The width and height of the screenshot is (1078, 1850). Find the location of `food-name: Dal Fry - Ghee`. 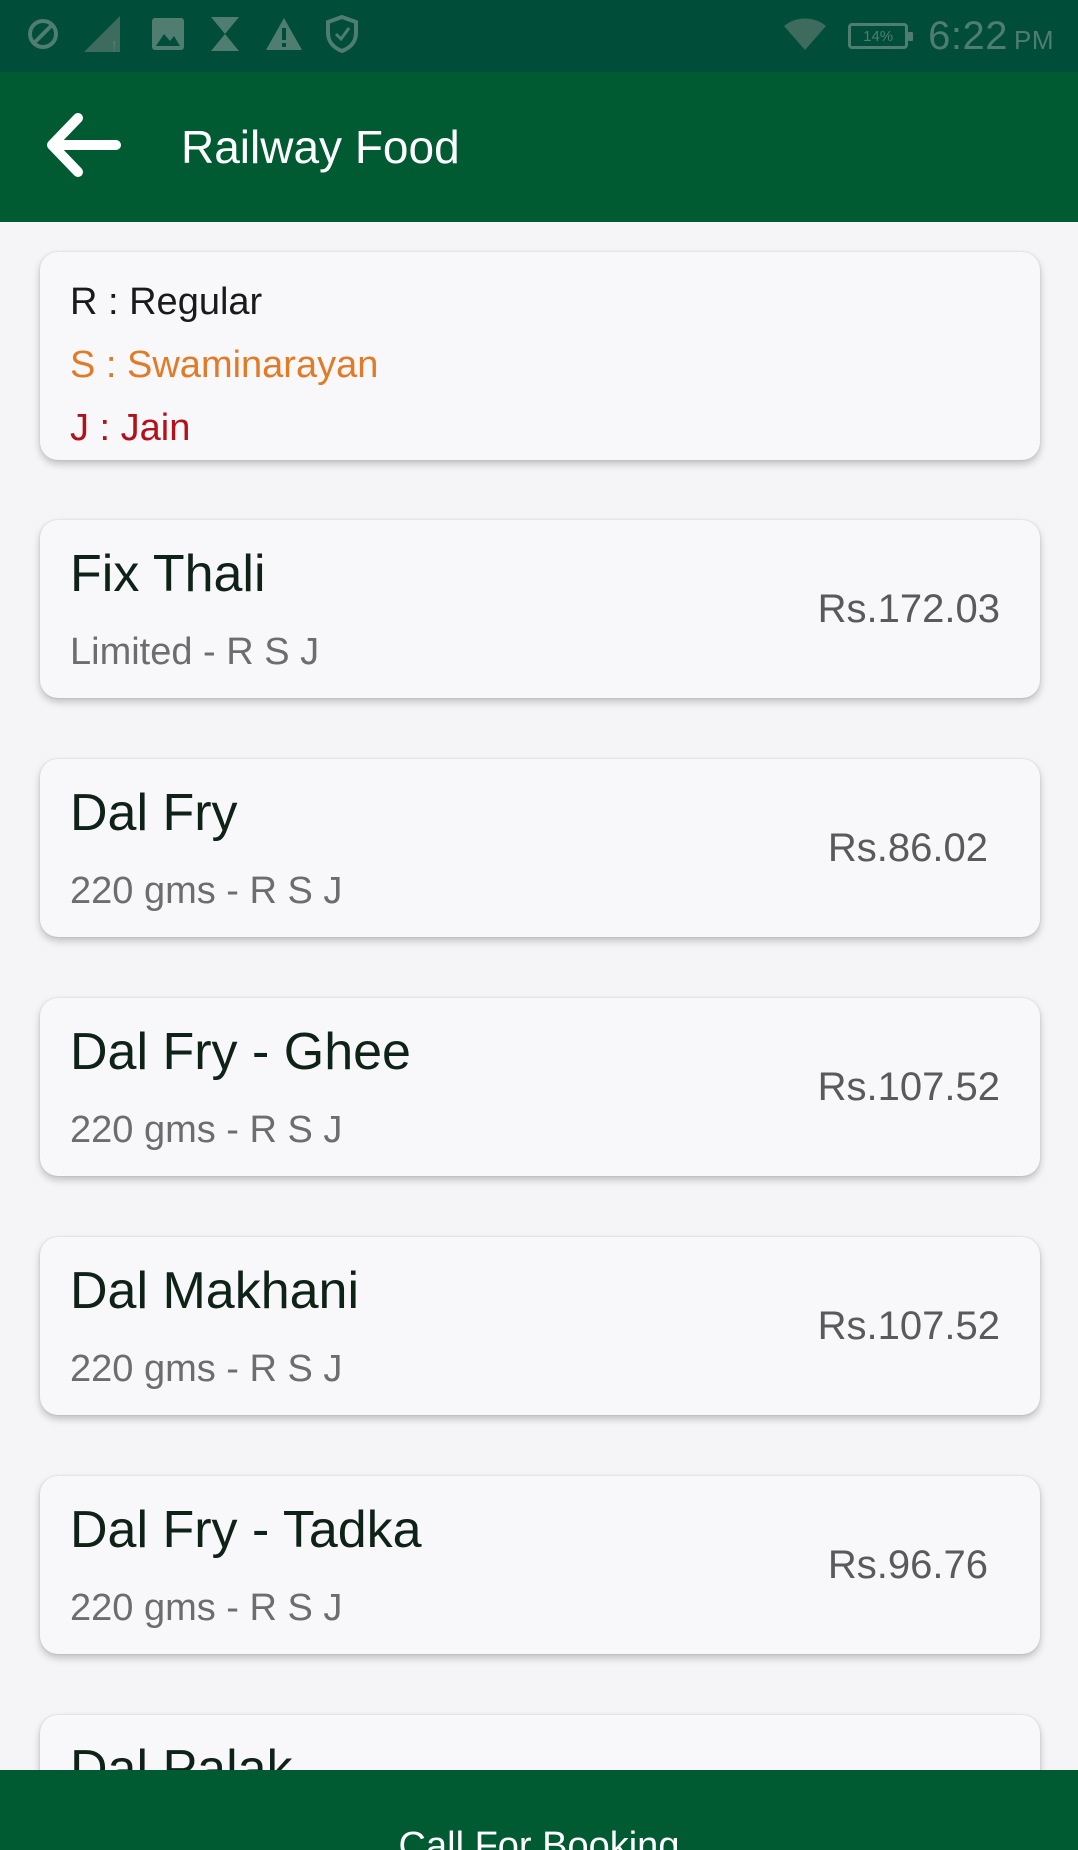

food-name: Dal Fry - Ghee is located at coordinates (240, 1052).